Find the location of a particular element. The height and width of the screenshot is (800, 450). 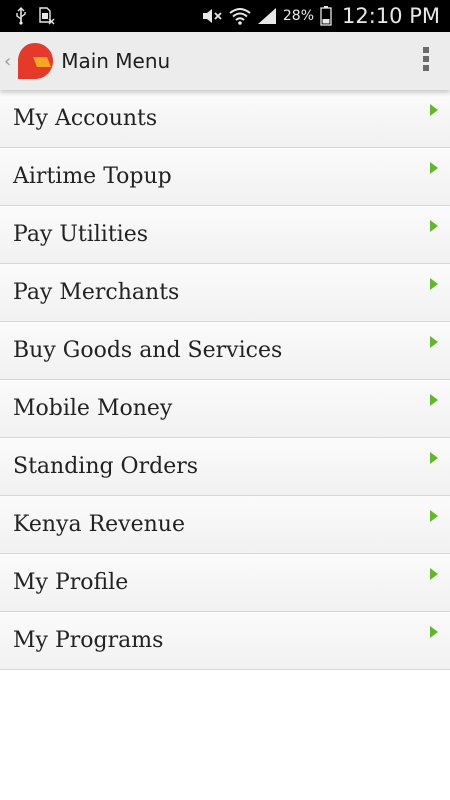

menu-item-label: Mobile Money is located at coordinates (93, 408).